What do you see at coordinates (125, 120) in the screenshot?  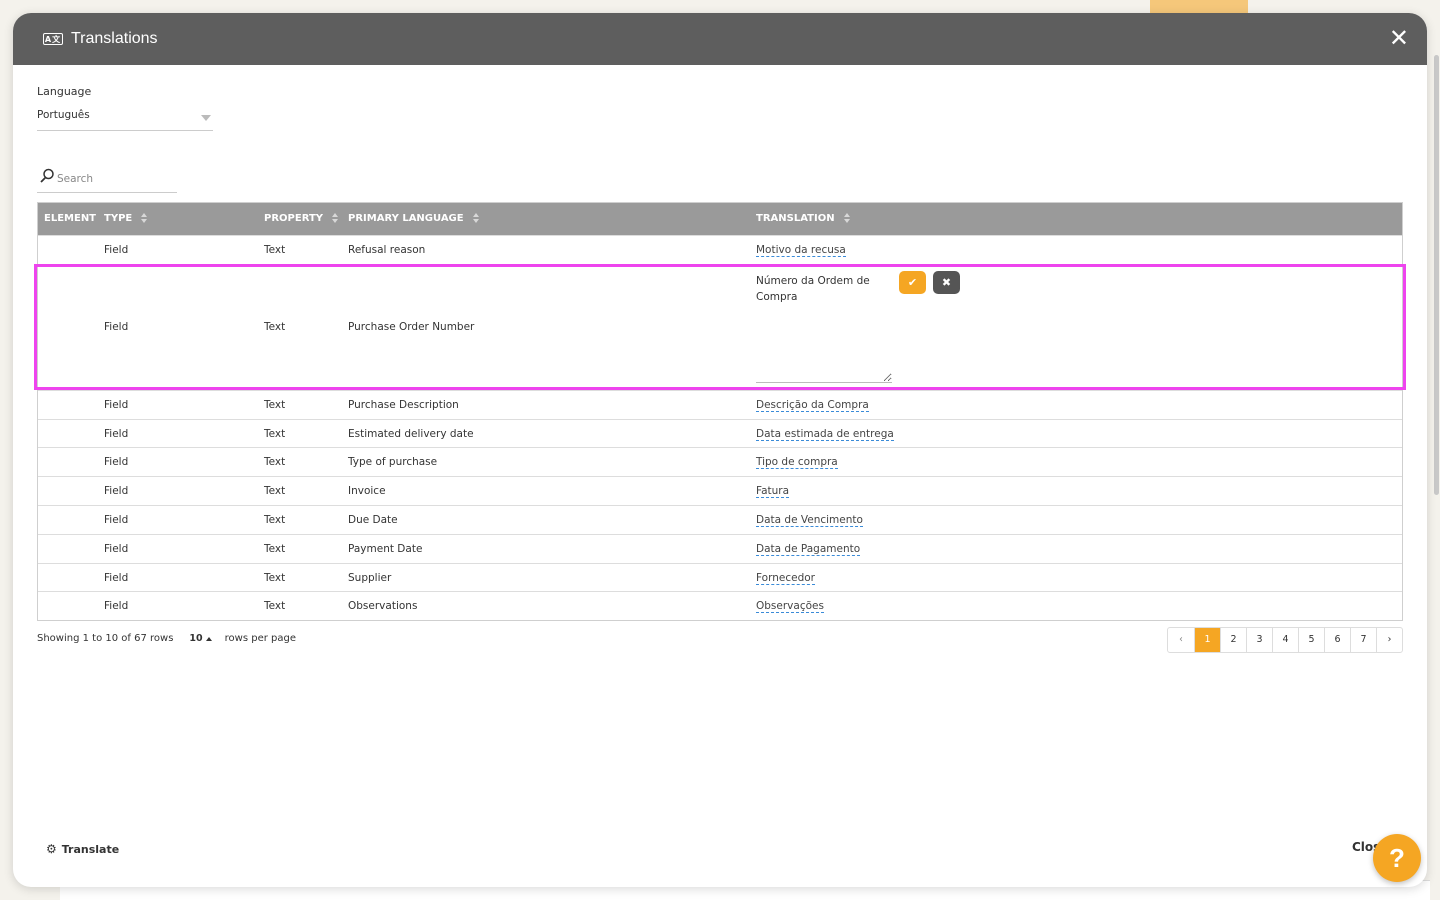 I see `language-select: Português` at bounding box center [125, 120].